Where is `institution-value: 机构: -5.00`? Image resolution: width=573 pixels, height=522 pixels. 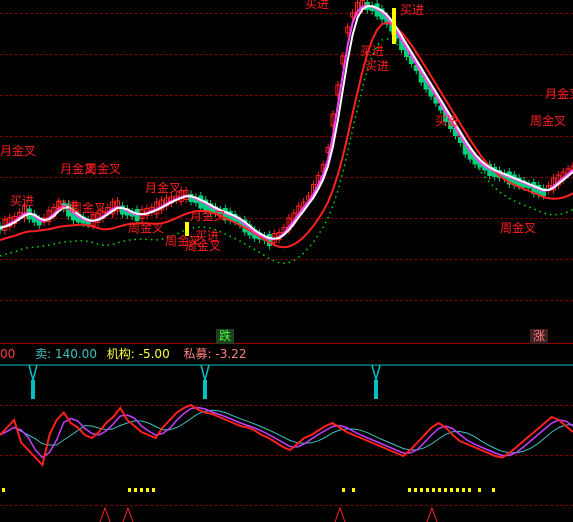 institution-value: 机构: -5.00 is located at coordinates (138, 354).